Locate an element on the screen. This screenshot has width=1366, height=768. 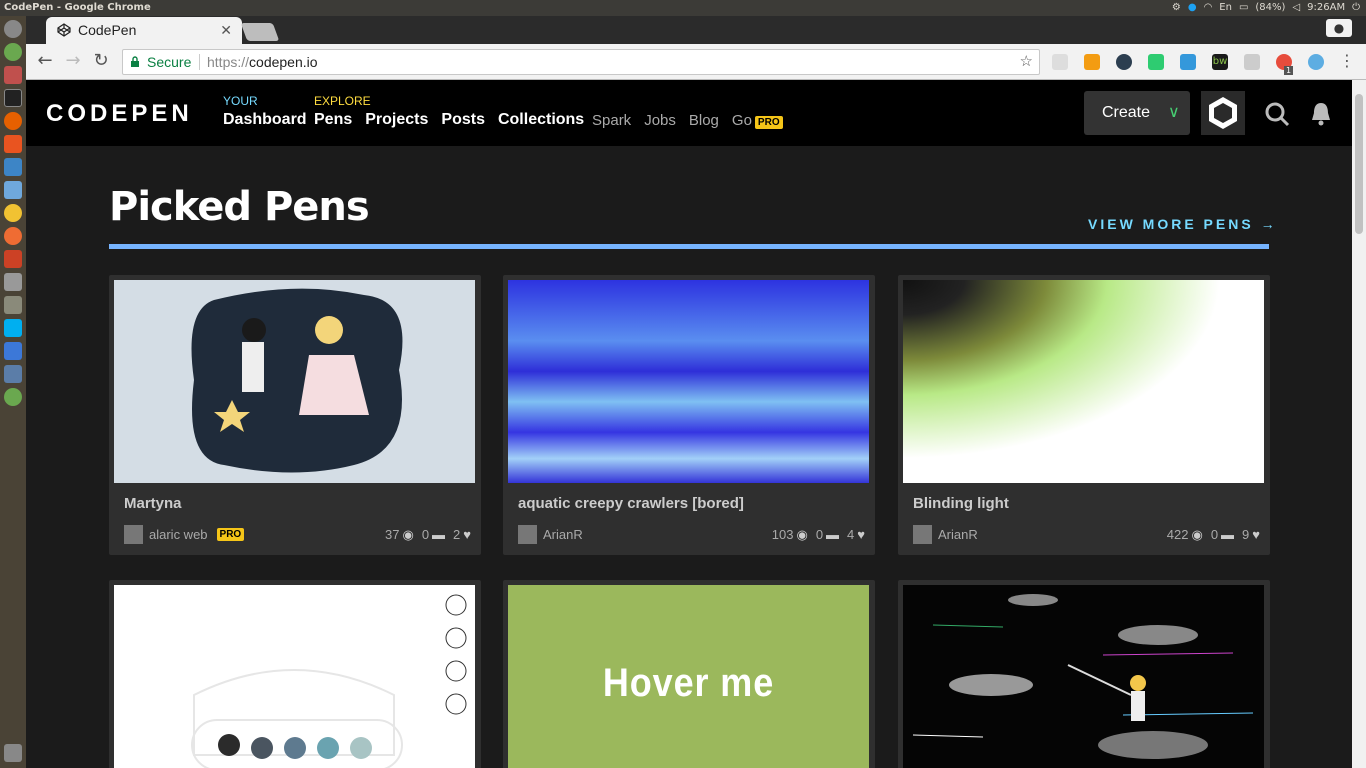
sync-icon is located at coordinates (13, 397).